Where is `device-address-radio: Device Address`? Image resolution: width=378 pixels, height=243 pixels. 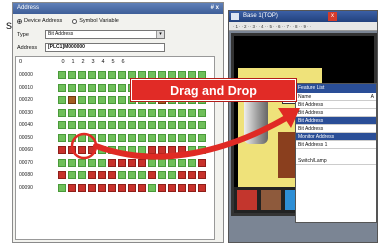 device-address-radio: Device Address is located at coordinates (39, 21).